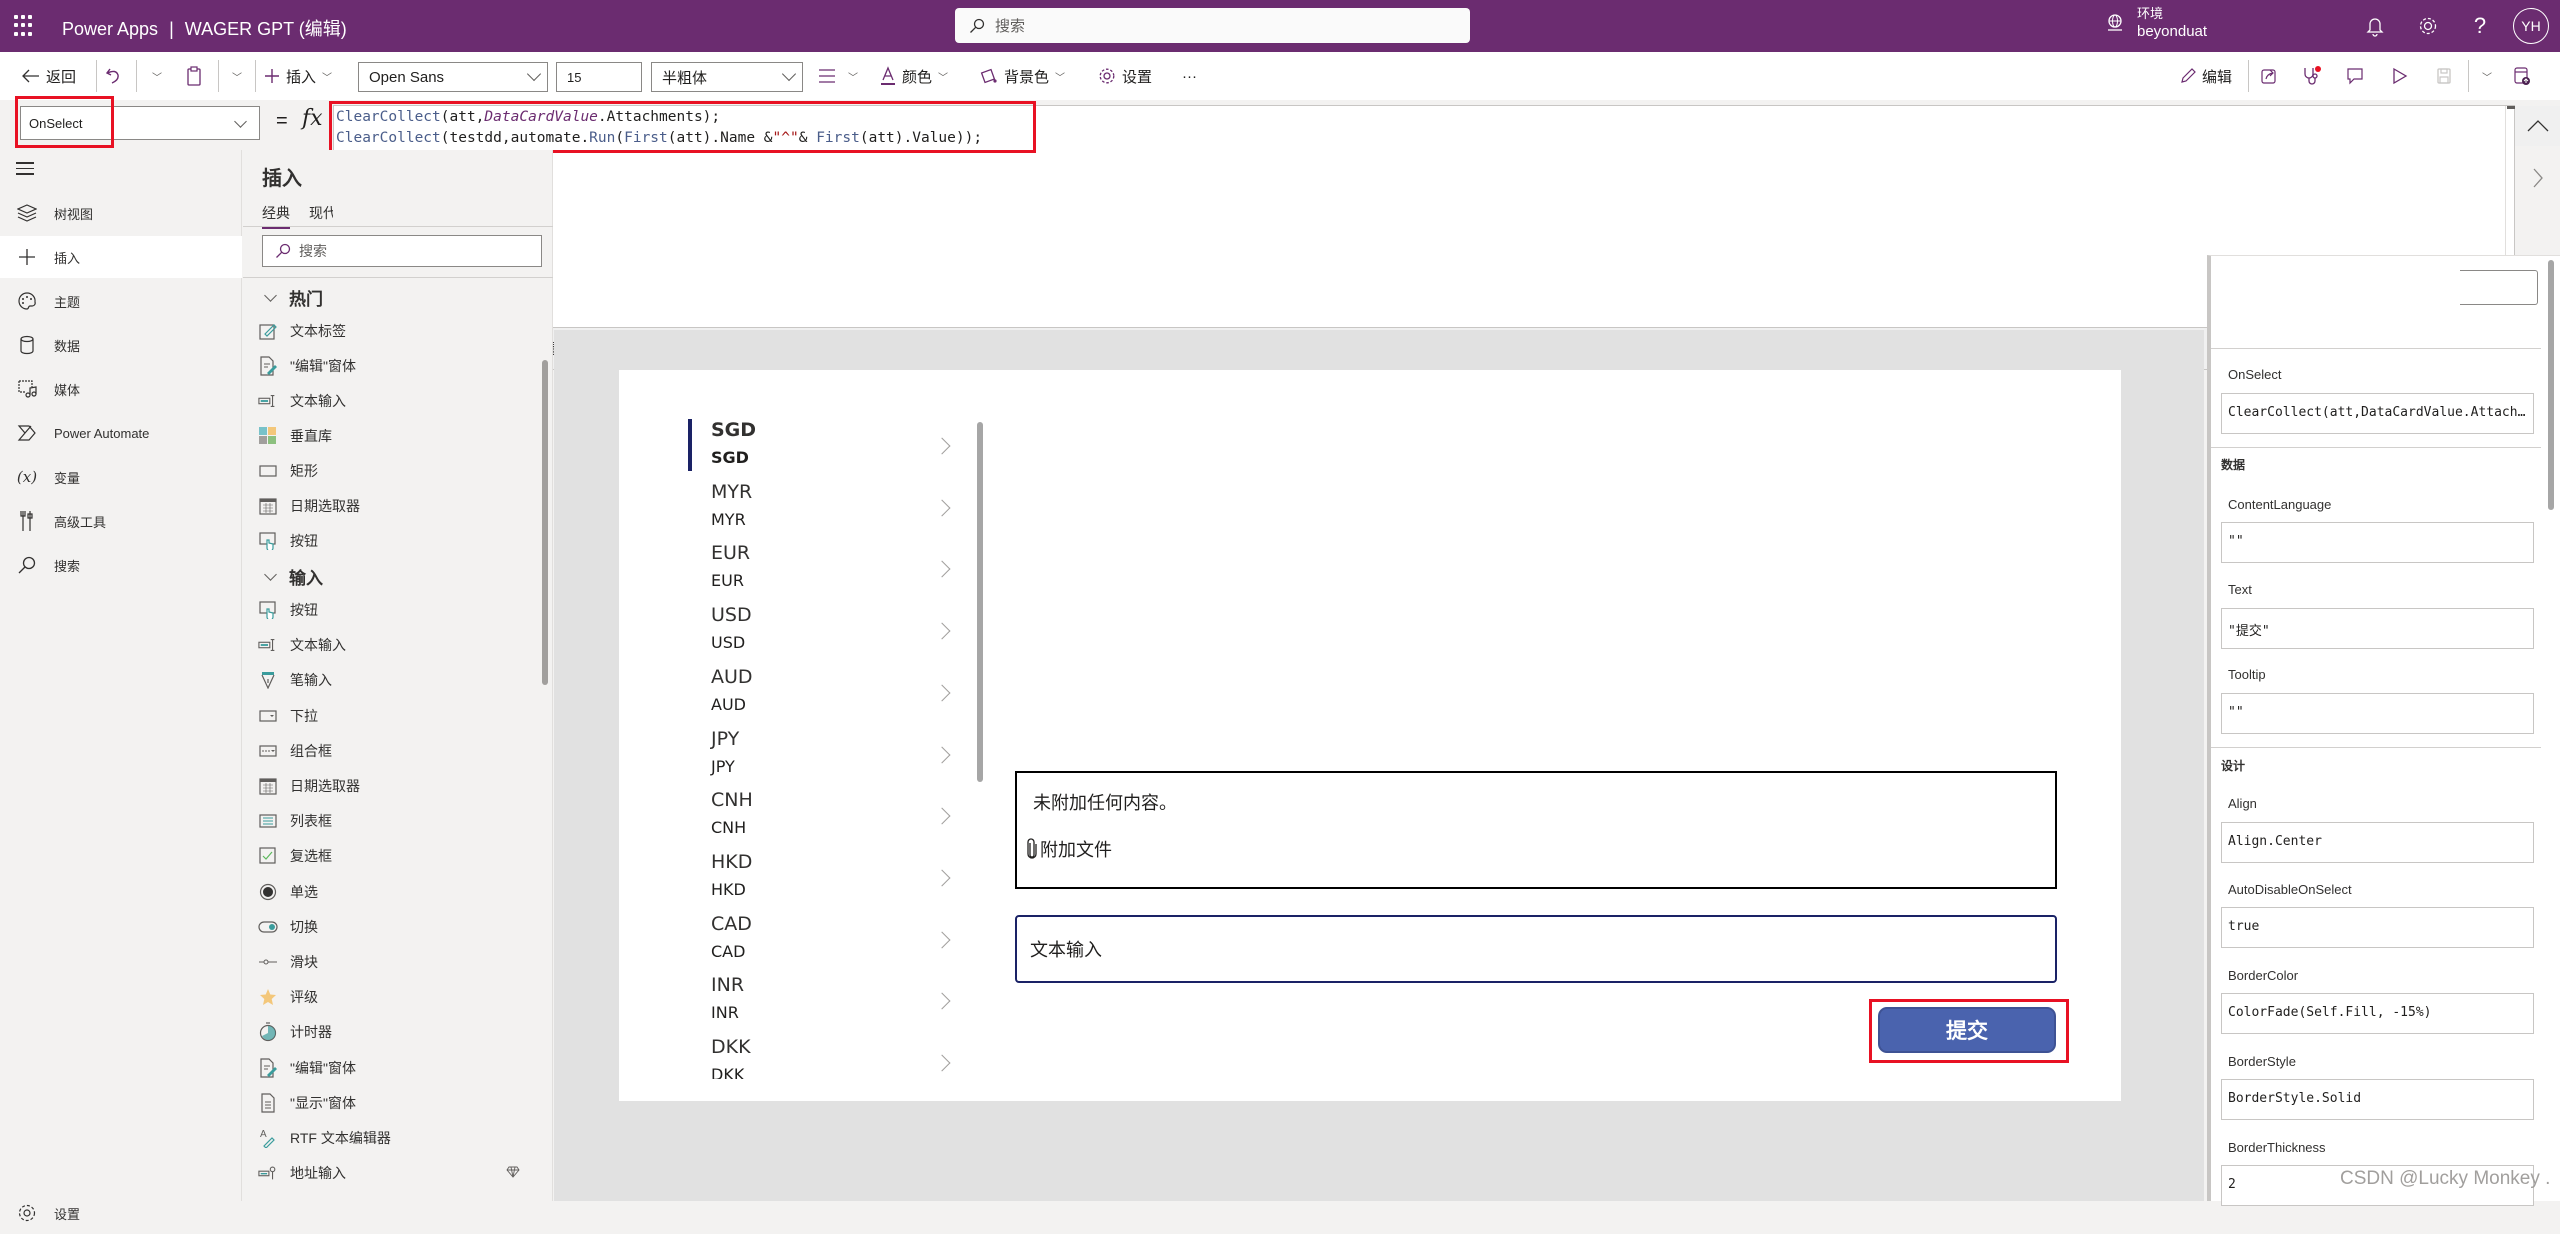 The width and height of the screenshot is (2560, 1234). I want to click on tab-modern: 现代, so click(321, 213).